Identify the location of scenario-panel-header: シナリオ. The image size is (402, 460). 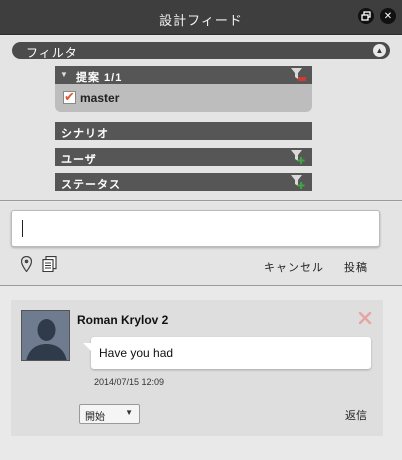
(183, 131).